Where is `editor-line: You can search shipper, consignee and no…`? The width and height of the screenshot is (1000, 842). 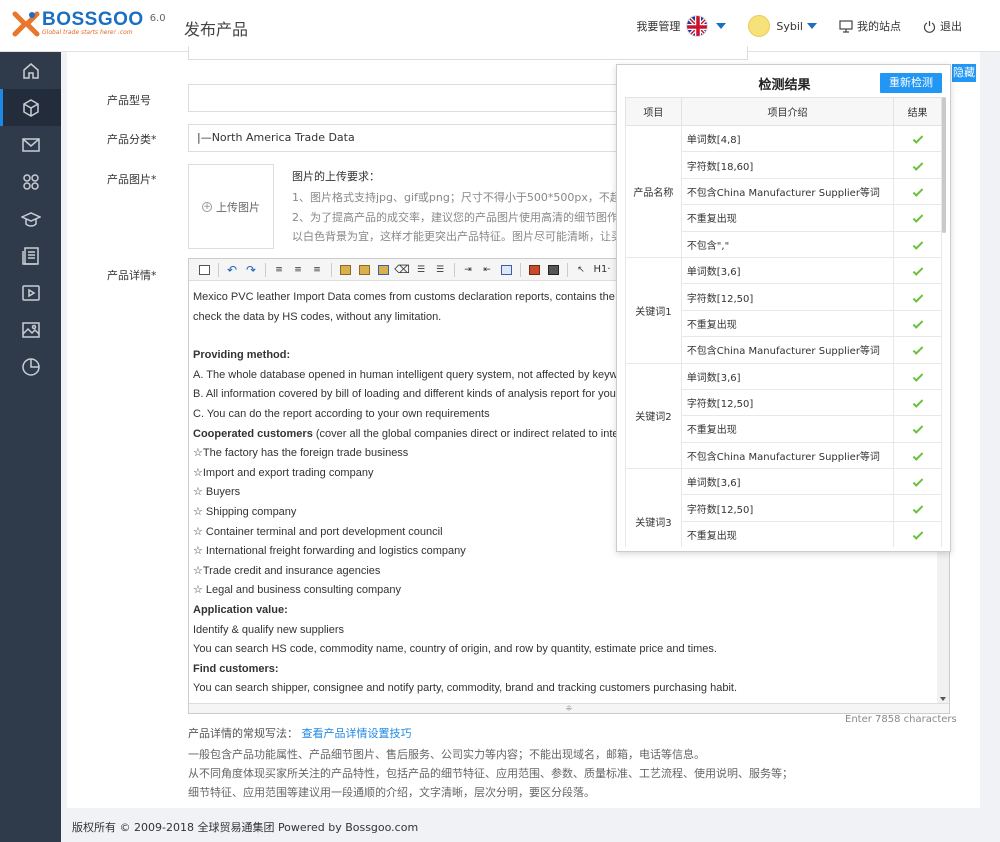 editor-line: You can search shipper, consignee and no… is located at coordinates (465, 688).